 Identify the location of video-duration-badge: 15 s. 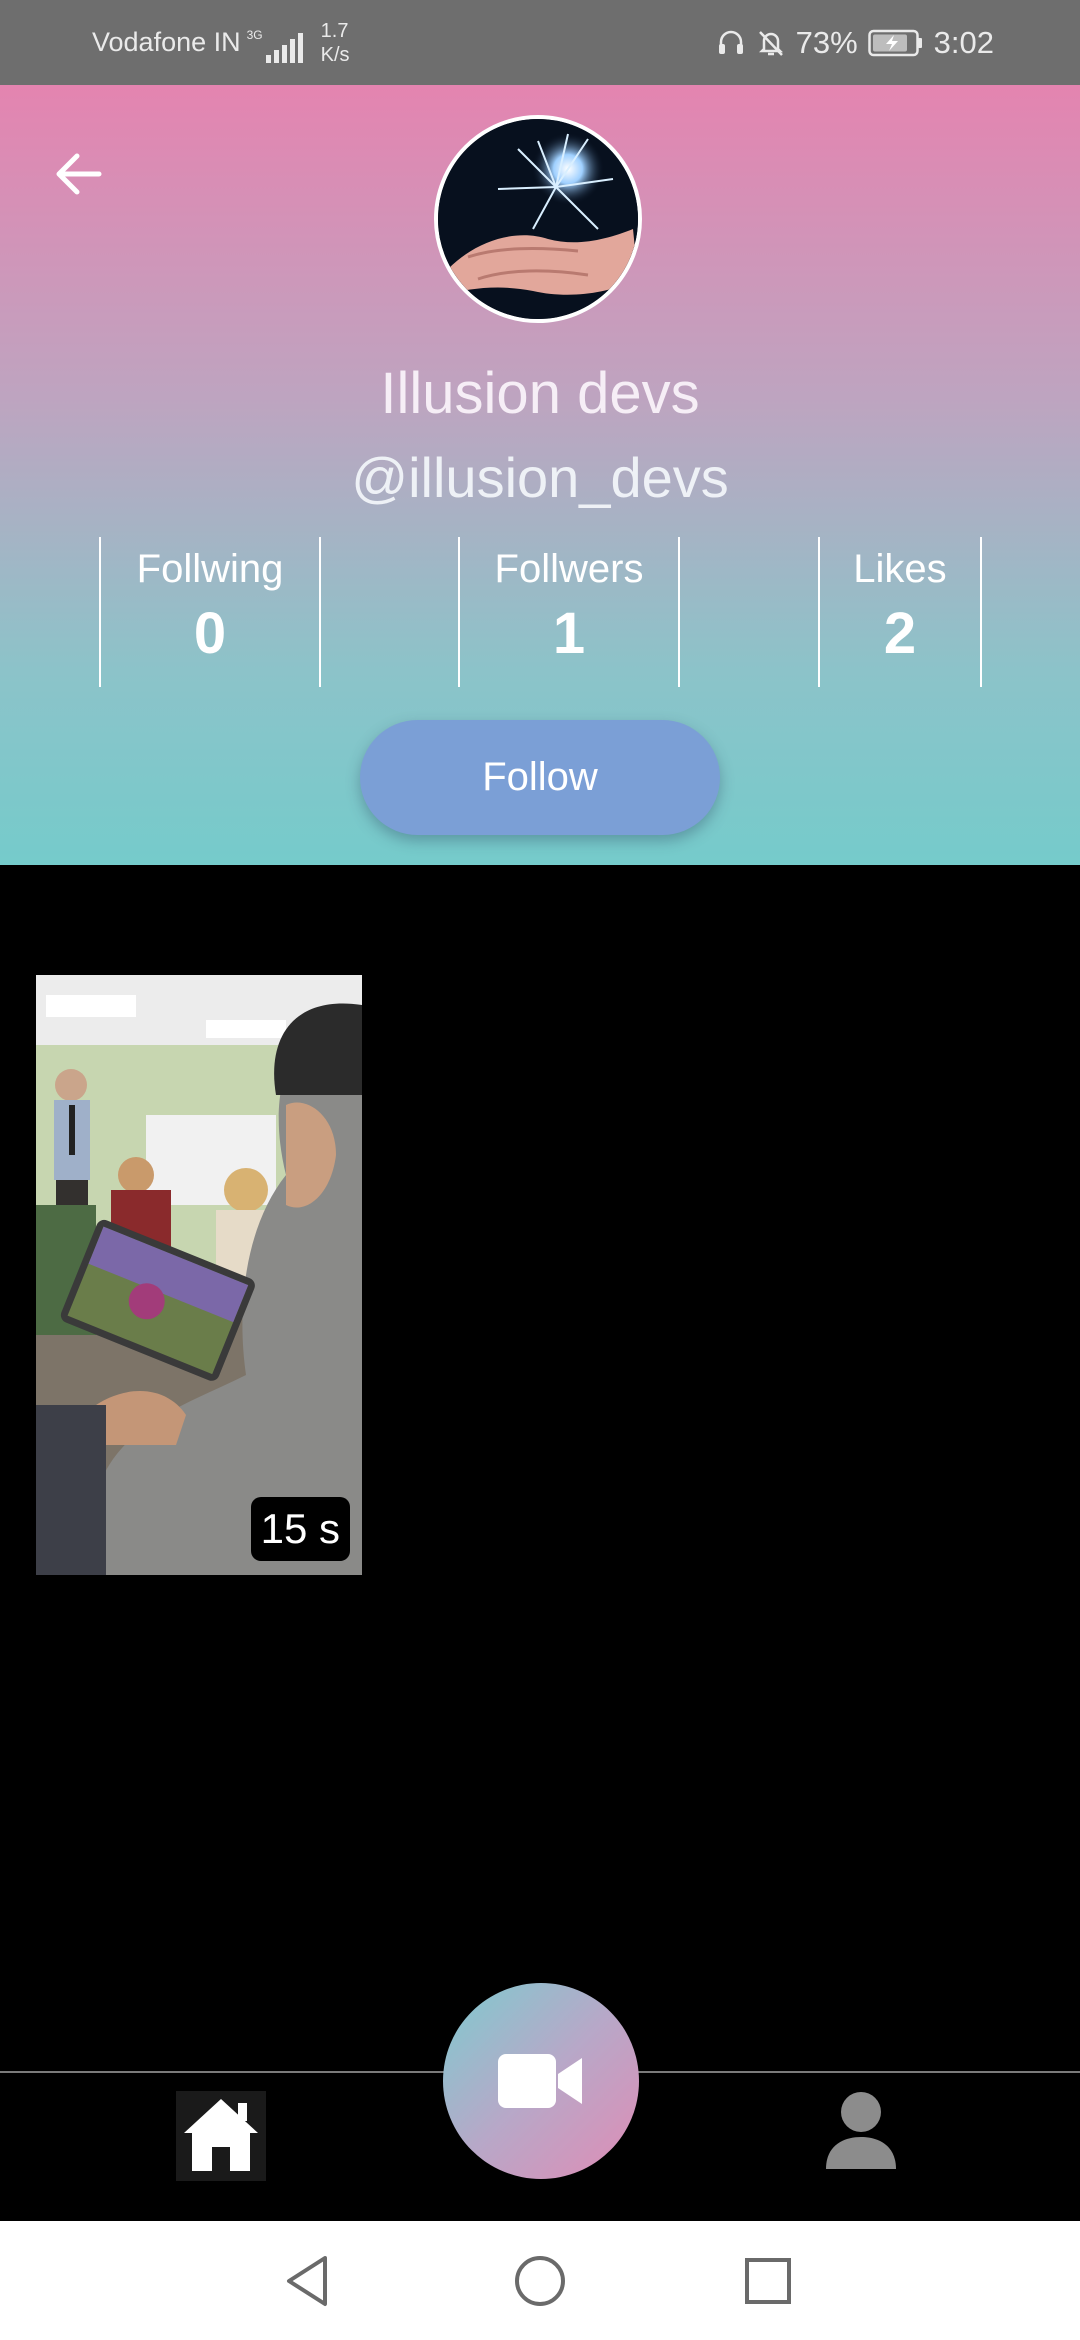
(300, 1529).